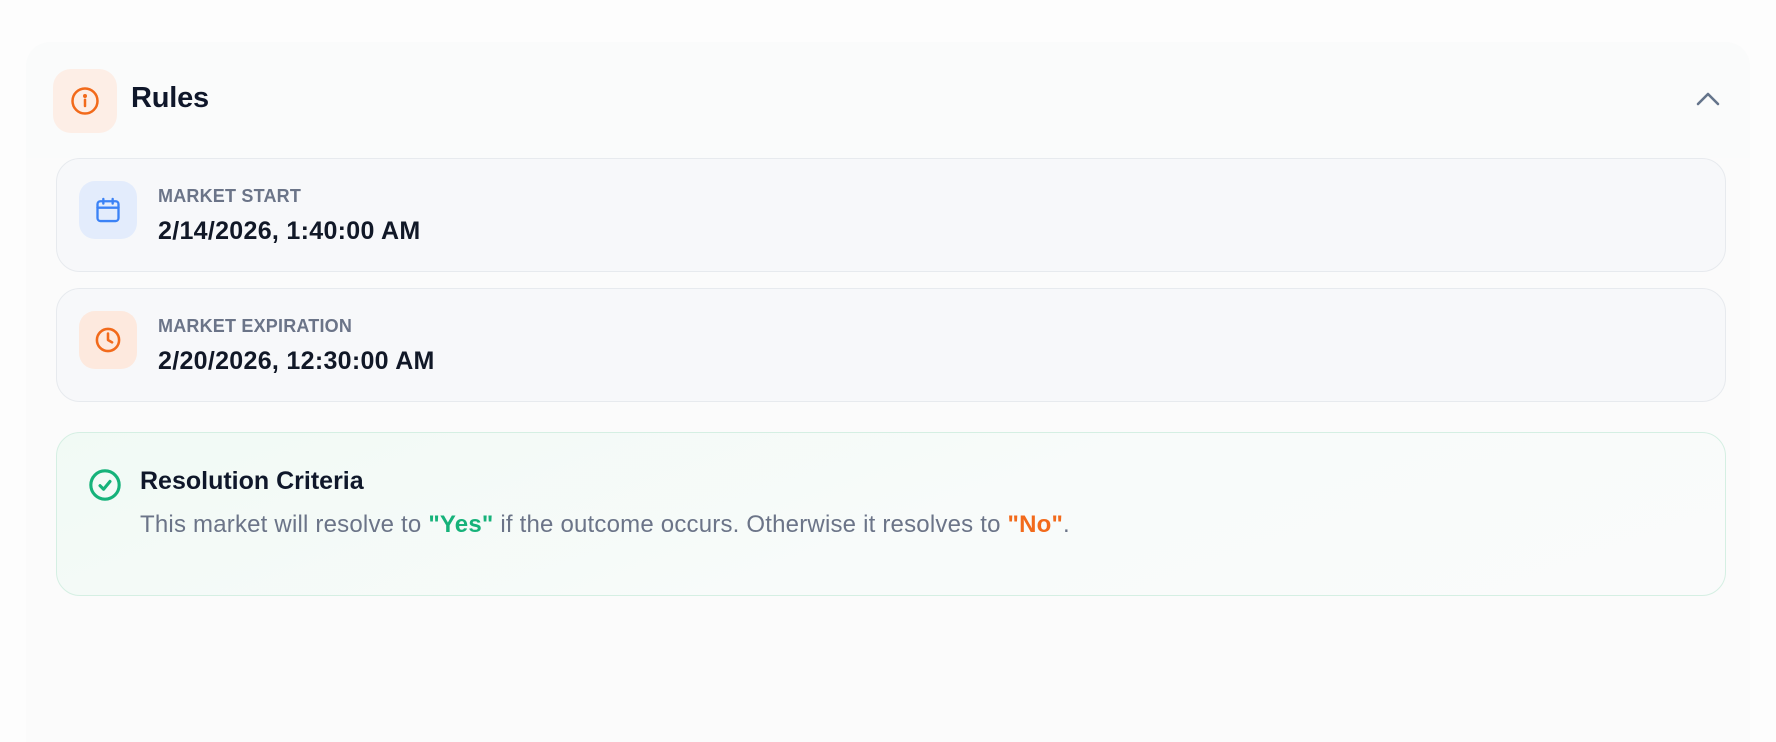  I want to click on clock-icon, so click(108, 340).